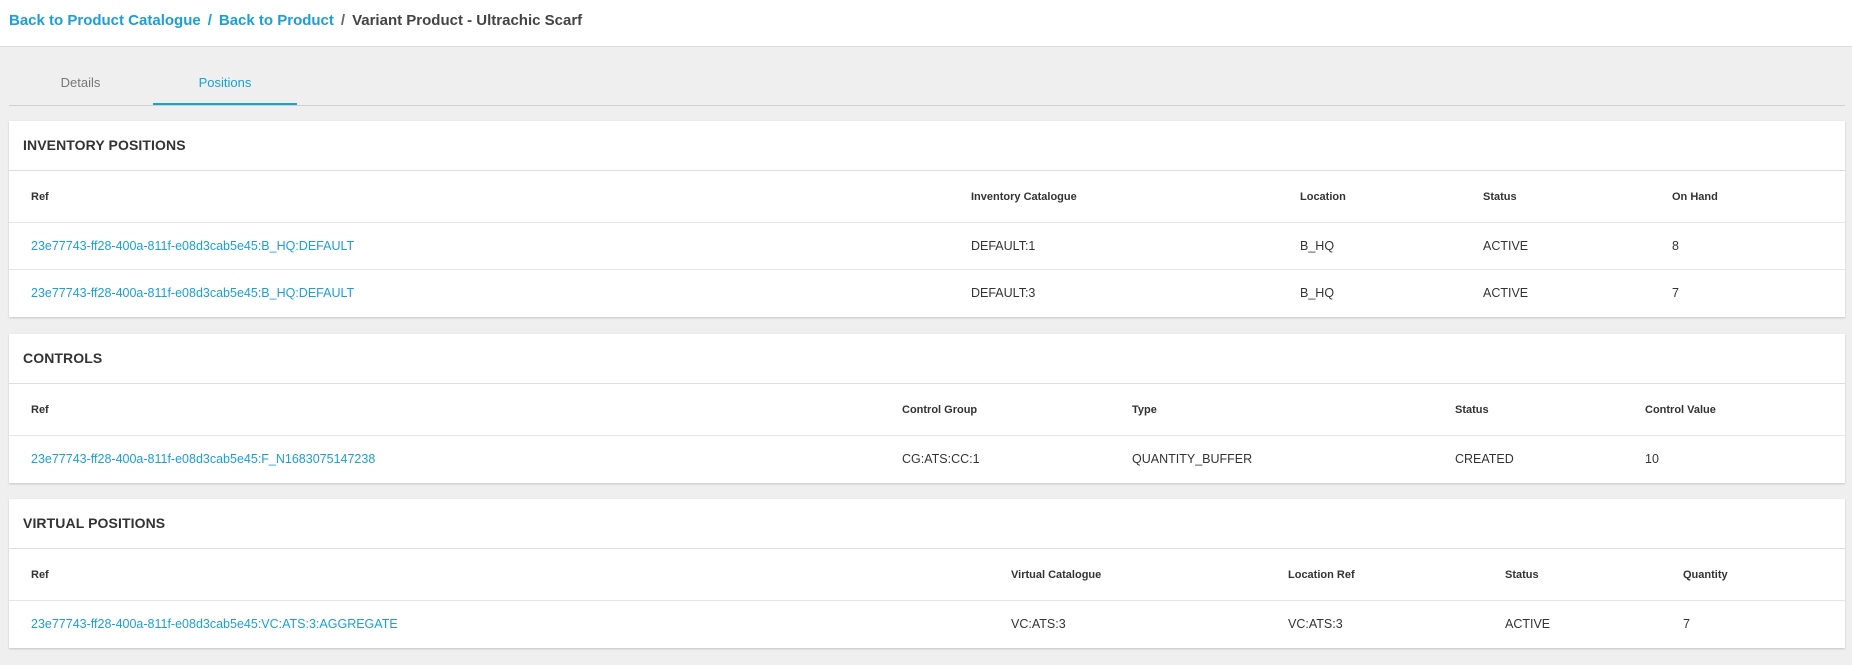 The width and height of the screenshot is (1852, 665). What do you see at coordinates (1003, 293) in the screenshot?
I see `inventory-catalogue-value: DEFAULT:3` at bounding box center [1003, 293].